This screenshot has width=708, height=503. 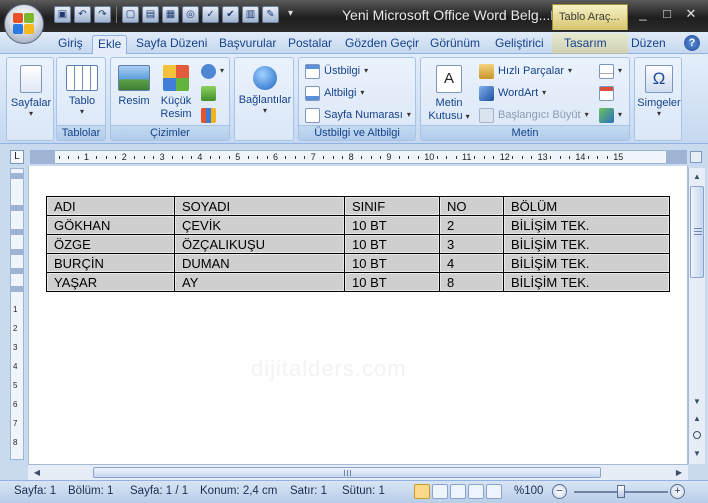 I want to click on open-icon: ▤, so click(x=150, y=14).